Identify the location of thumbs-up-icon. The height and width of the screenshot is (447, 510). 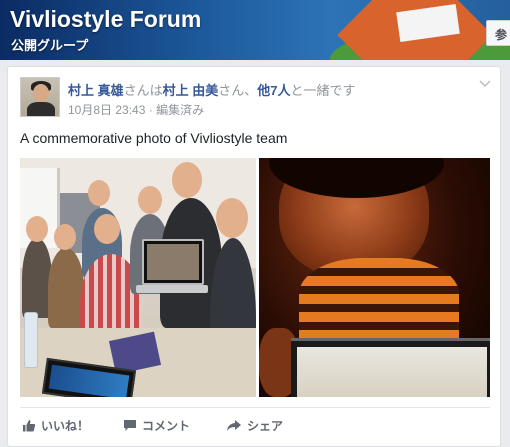
(29, 426).